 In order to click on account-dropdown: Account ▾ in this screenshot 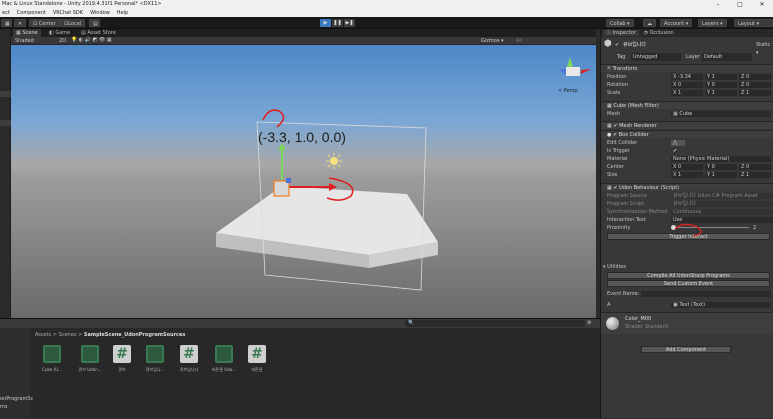, I will do `click(676, 23)`.